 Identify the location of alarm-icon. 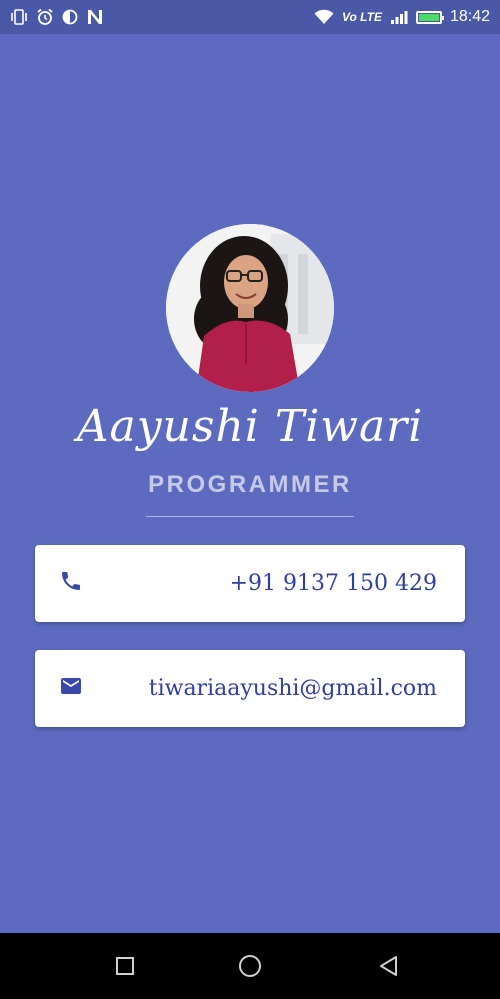
(45, 17).